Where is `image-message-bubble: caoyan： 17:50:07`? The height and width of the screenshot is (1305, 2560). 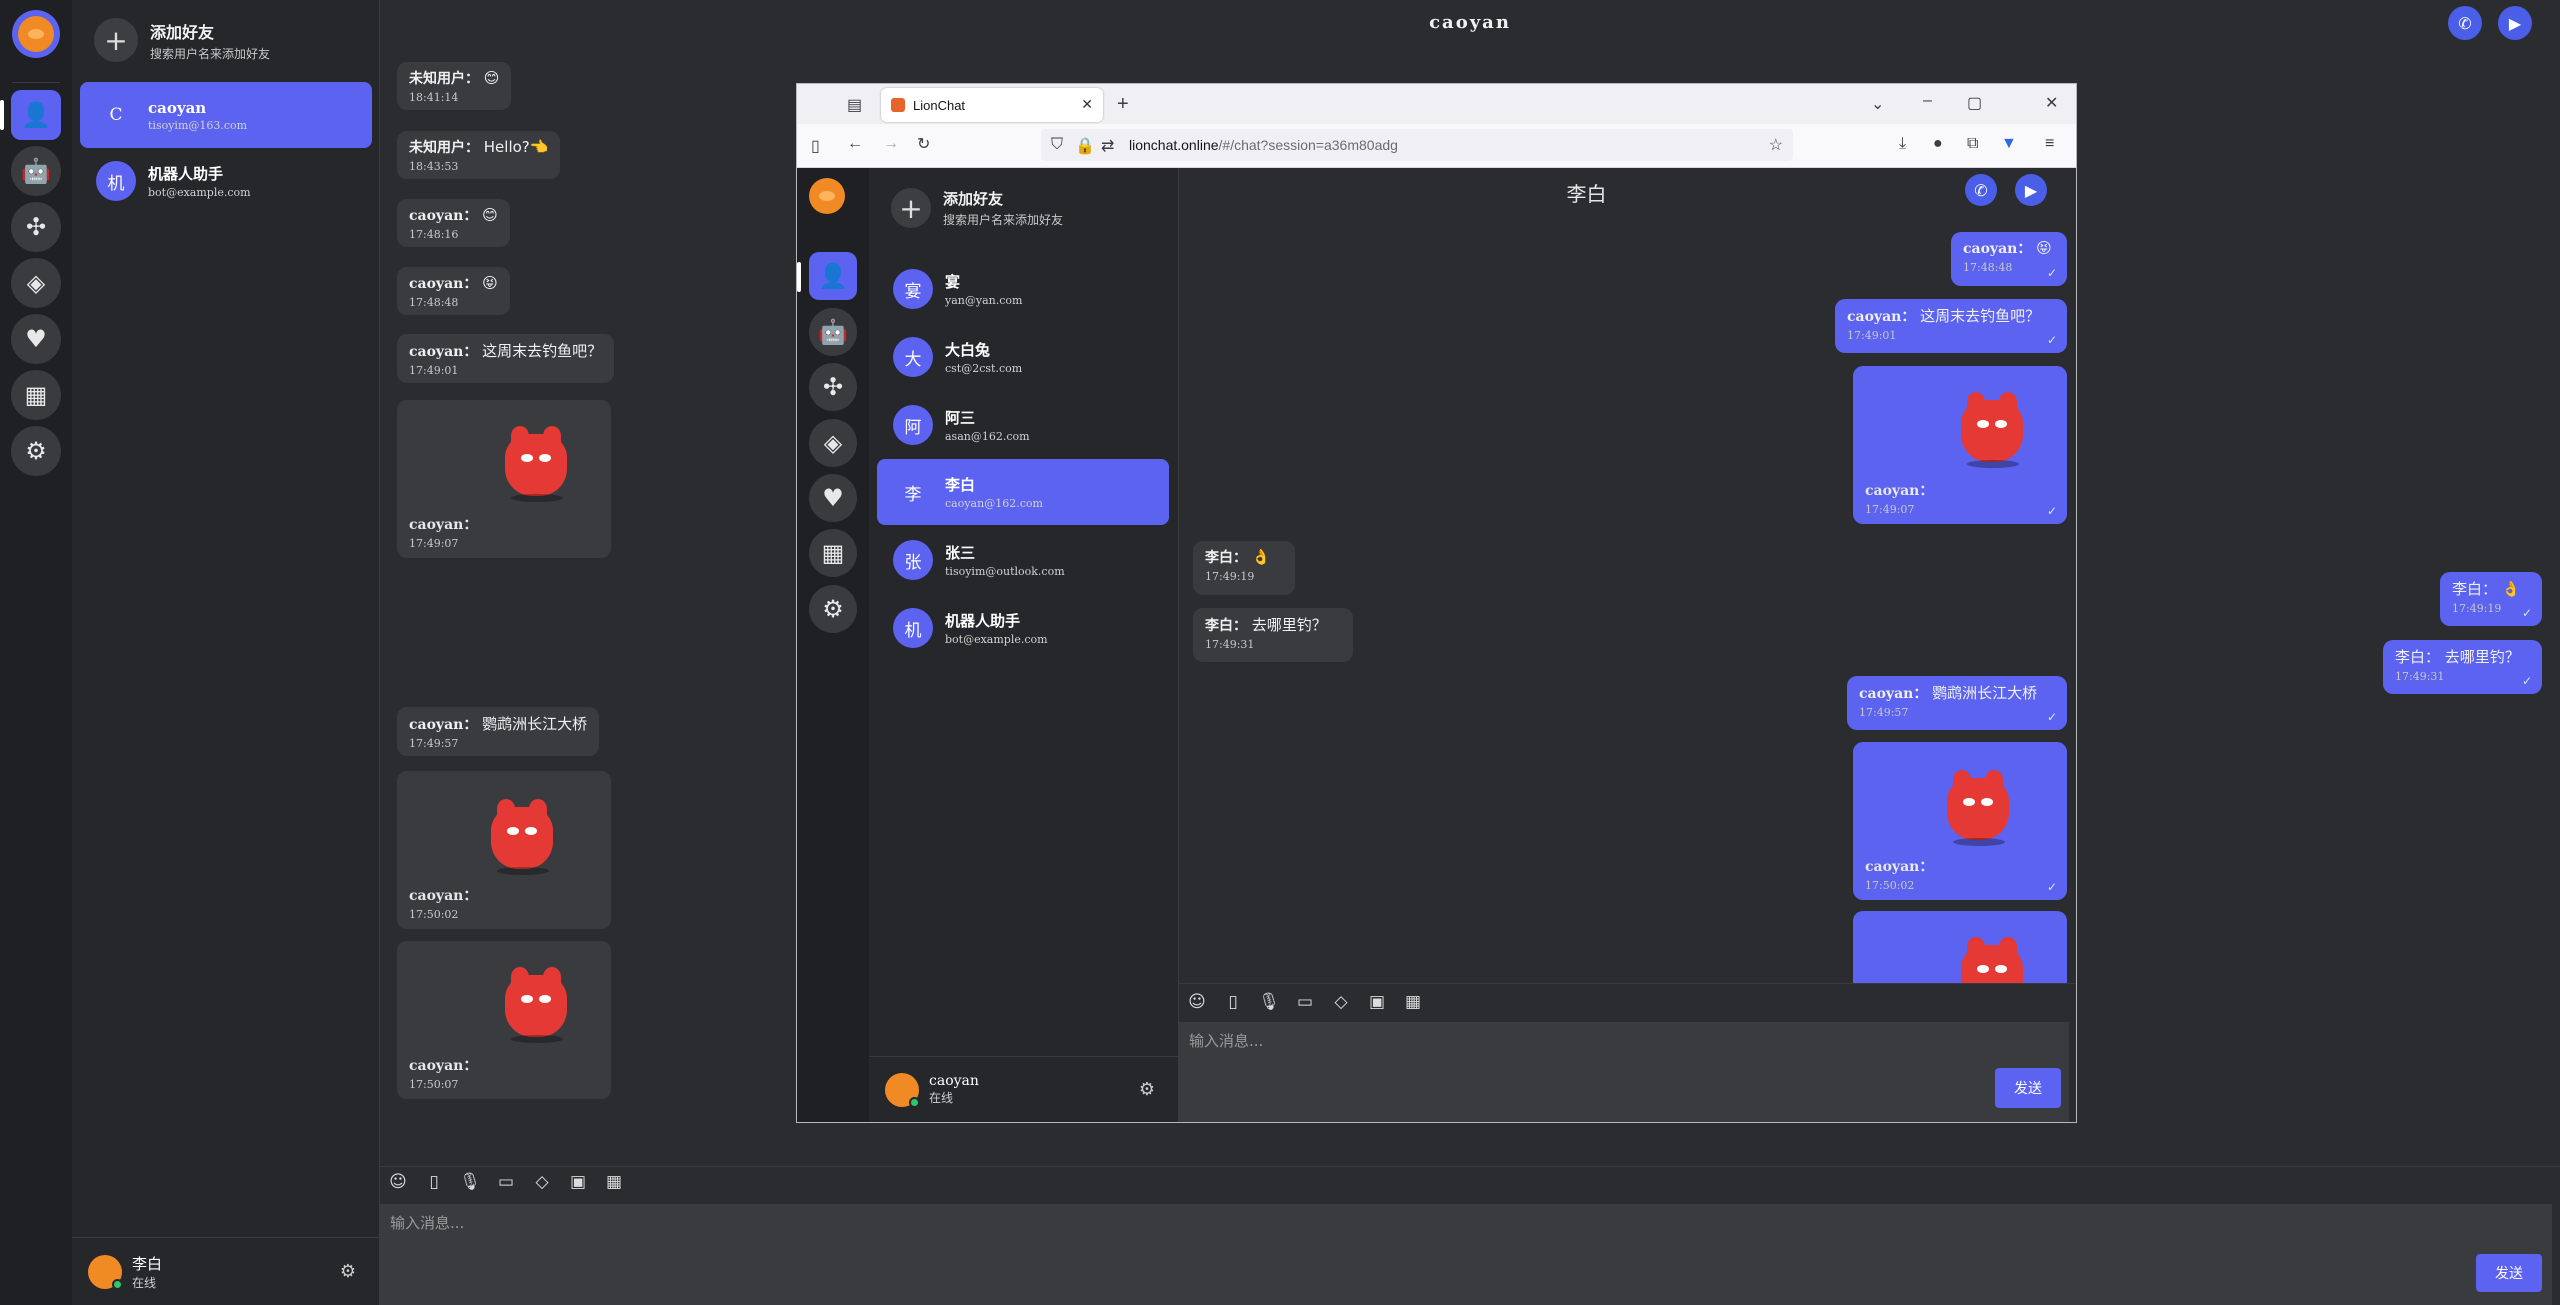 image-message-bubble: caoyan： 17:50:07 is located at coordinates (504, 1020).